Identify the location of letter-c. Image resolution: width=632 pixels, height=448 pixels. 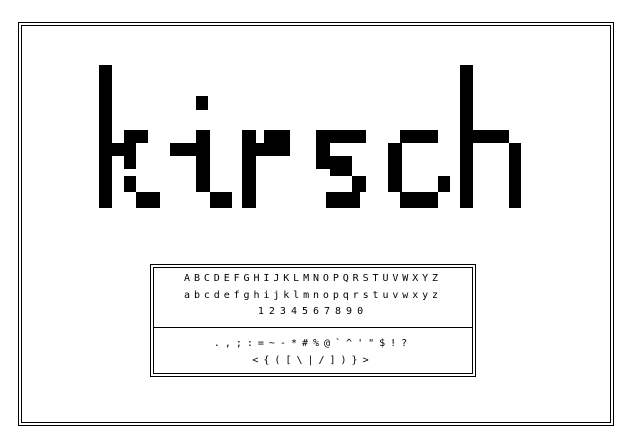
(419, 169).